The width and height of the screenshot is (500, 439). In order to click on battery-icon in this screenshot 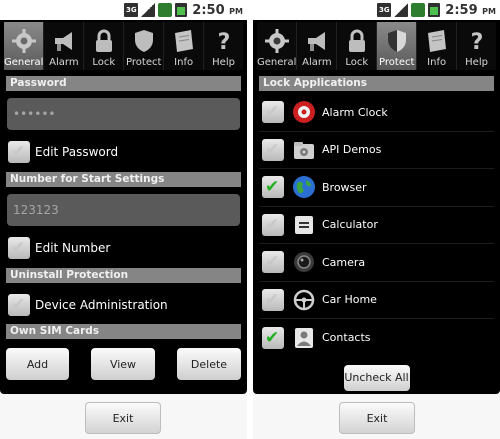, I will do `click(434, 10)`.